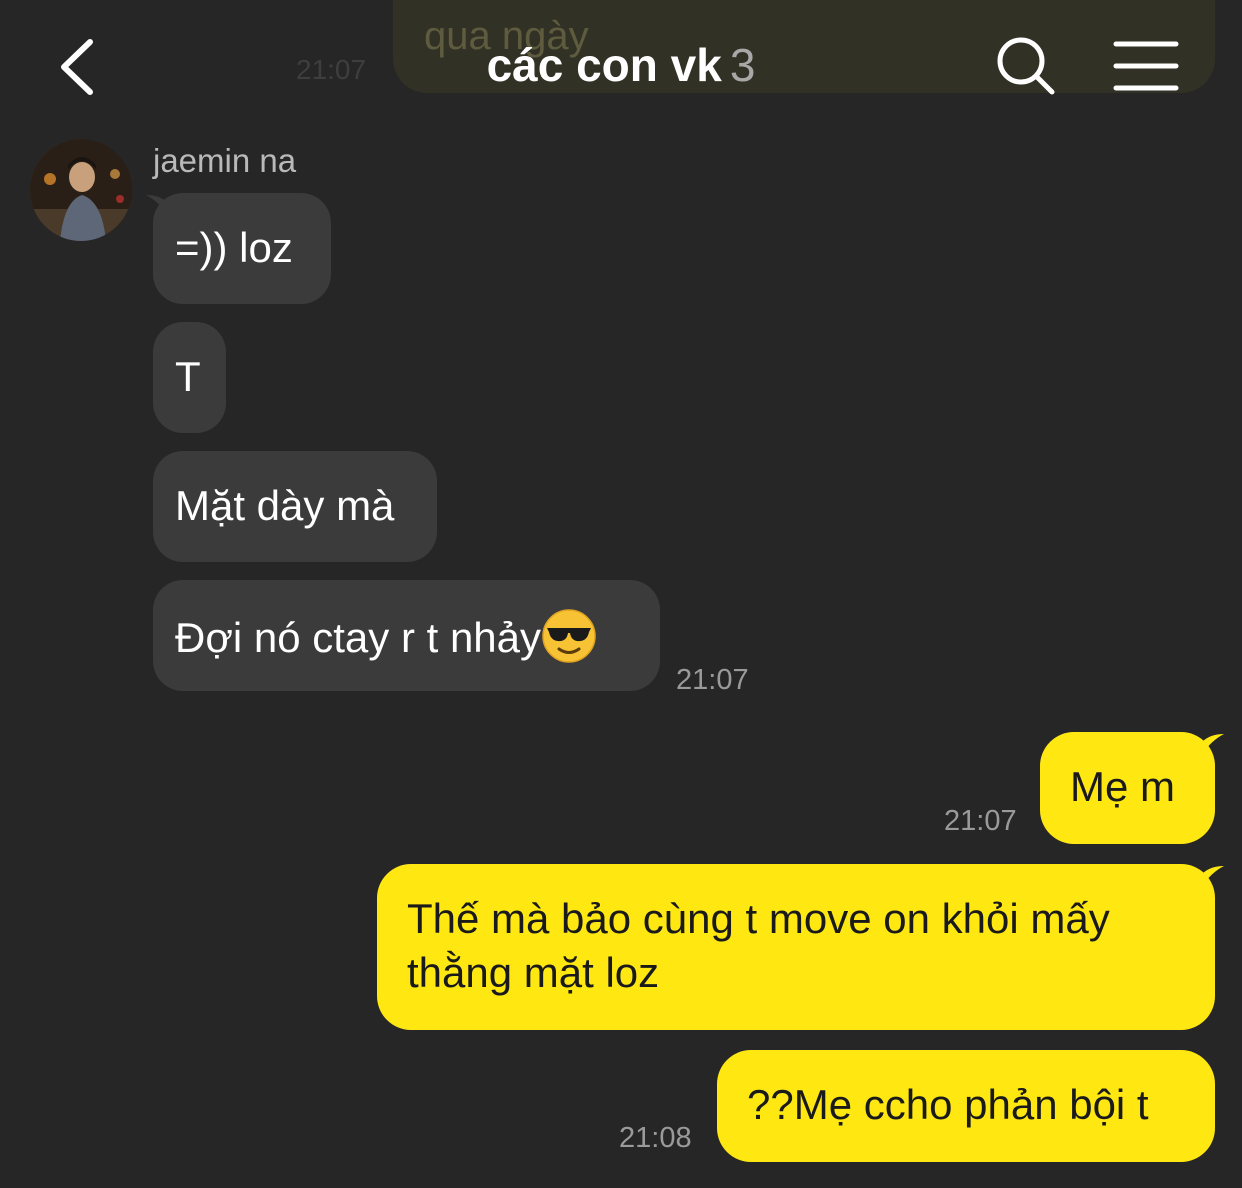 The width and height of the screenshot is (1242, 1188). What do you see at coordinates (948, 1104) in the screenshot?
I see `message-text: ??Mẹ ccho phản bội t` at bounding box center [948, 1104].